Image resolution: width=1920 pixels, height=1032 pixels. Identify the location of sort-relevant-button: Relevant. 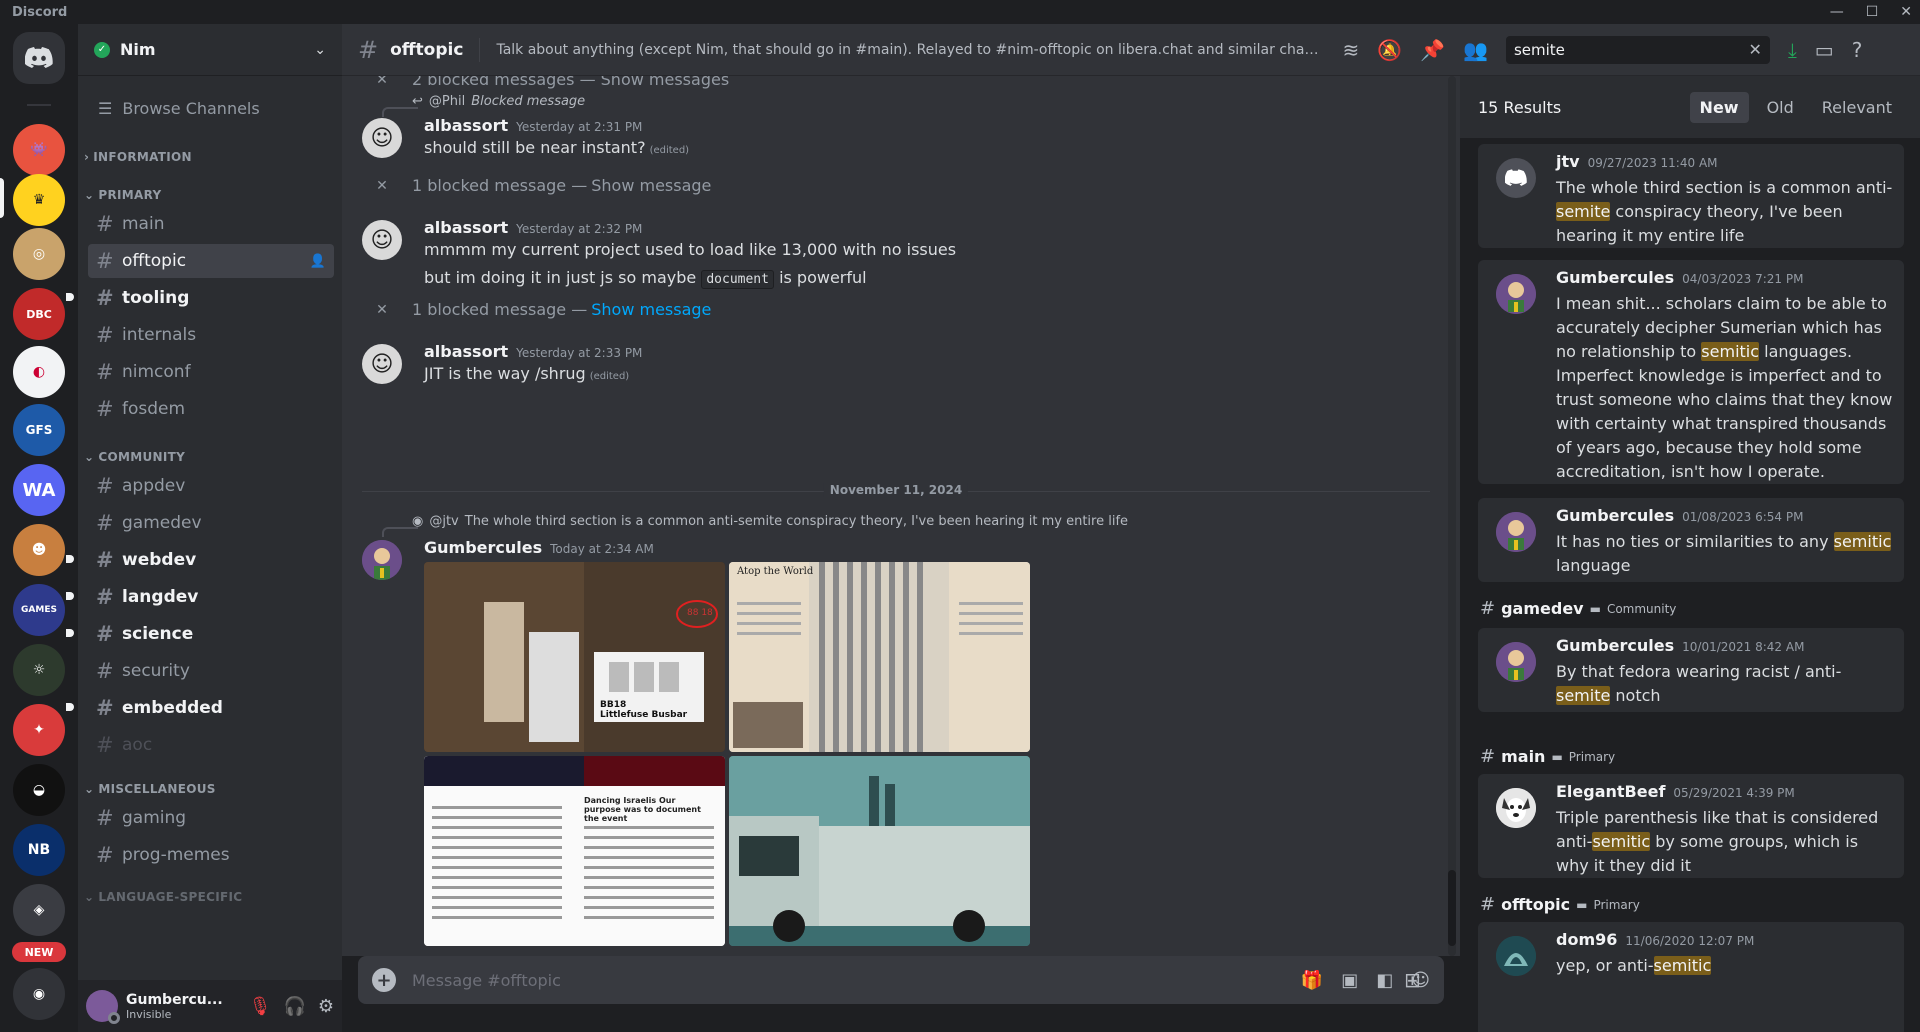
(1857, 107).